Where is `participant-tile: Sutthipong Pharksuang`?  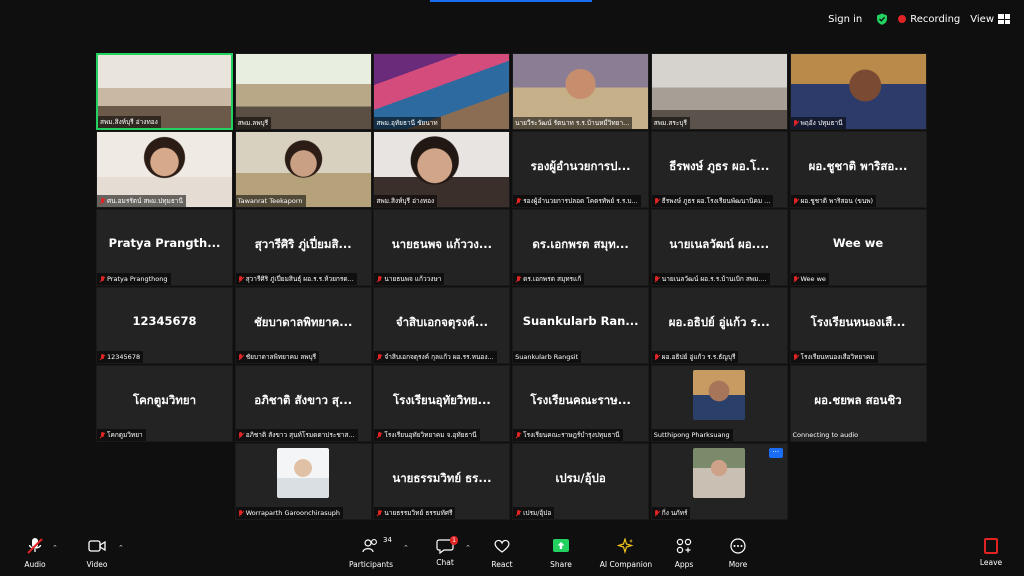
participant-tile: Sutthipong Pharksuang is located at coordinates (719, 403).